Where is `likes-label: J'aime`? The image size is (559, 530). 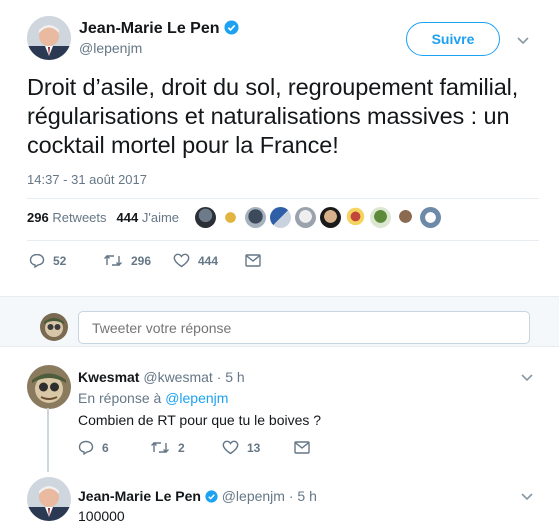
likes-label: J'aime is located at coordinates (160, 217).